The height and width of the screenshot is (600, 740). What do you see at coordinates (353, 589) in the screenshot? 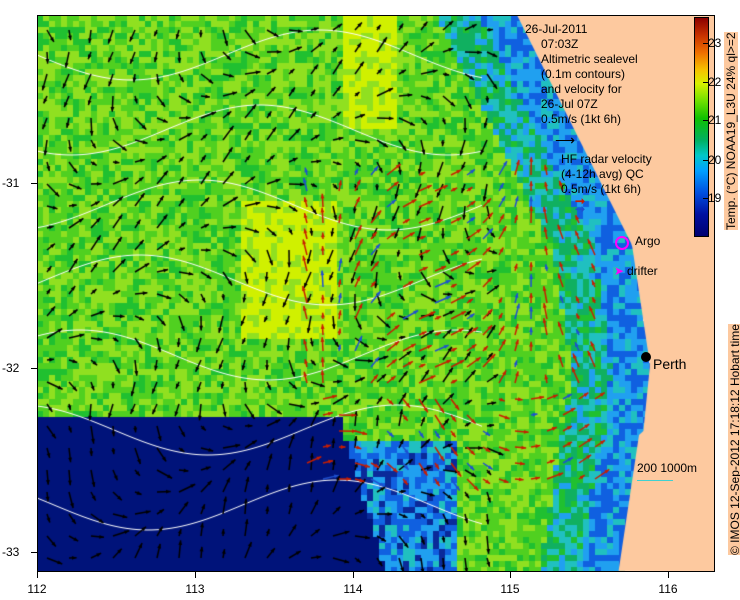
I see `x-tick-label: 114` at bounding box center [353, 589].